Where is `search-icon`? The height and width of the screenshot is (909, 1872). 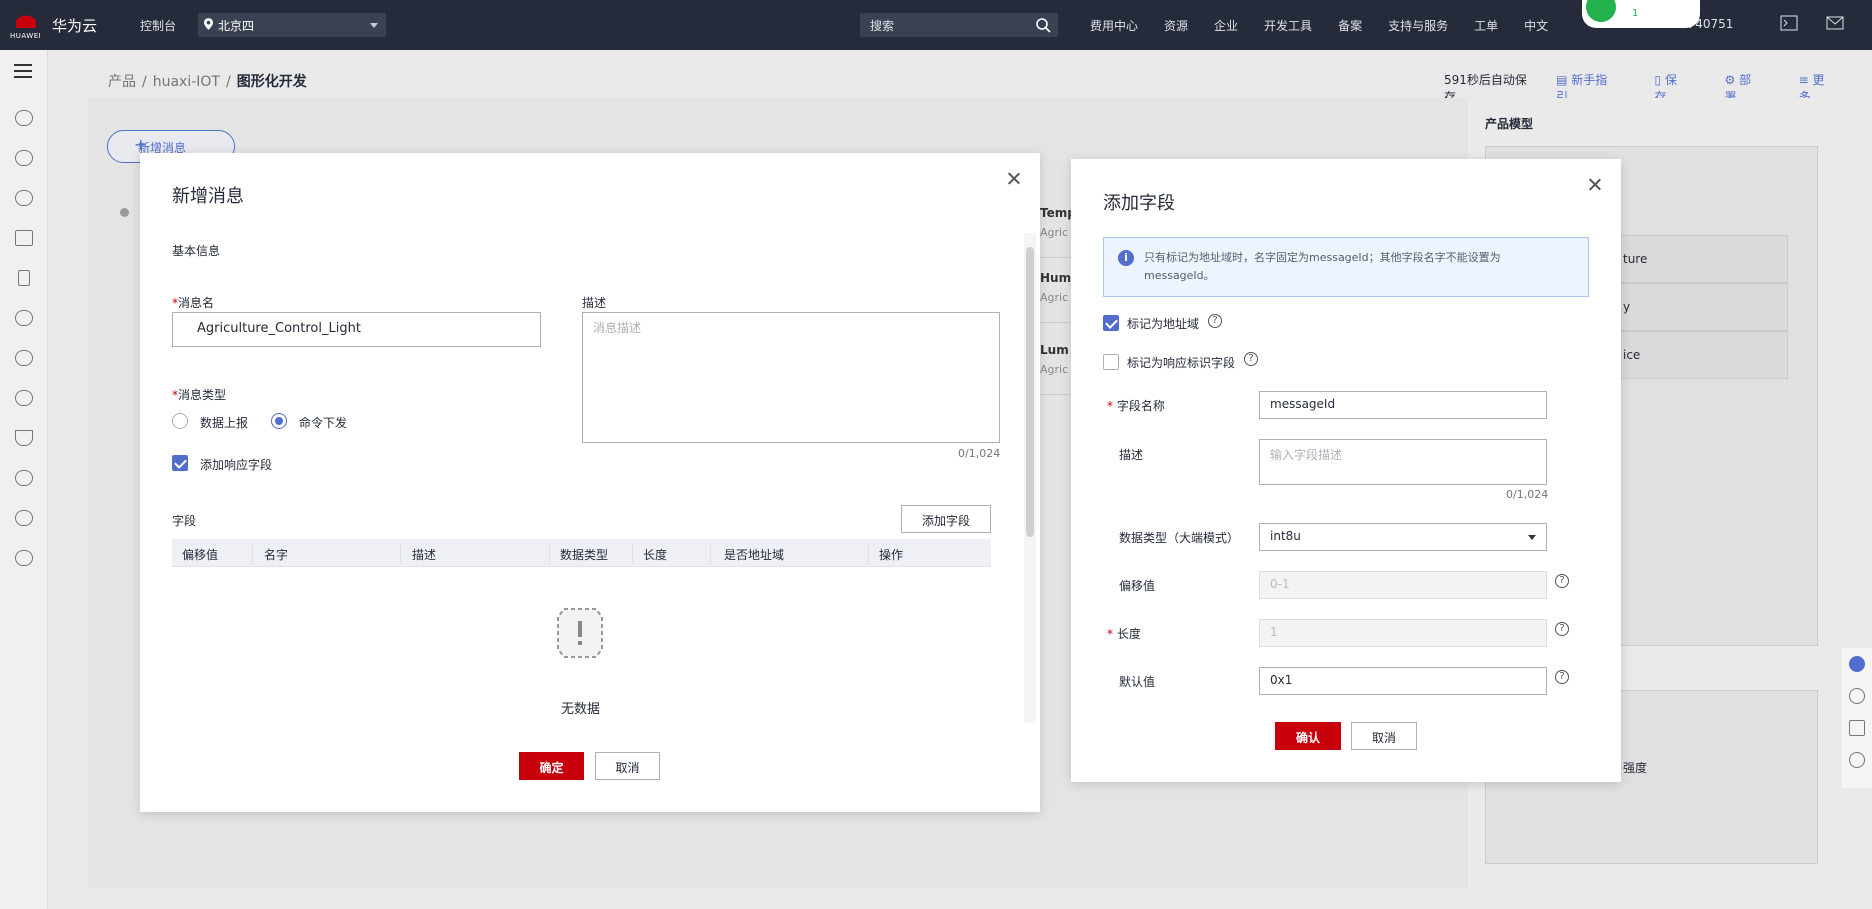
search-icon is located at coordinates (1043, 25).